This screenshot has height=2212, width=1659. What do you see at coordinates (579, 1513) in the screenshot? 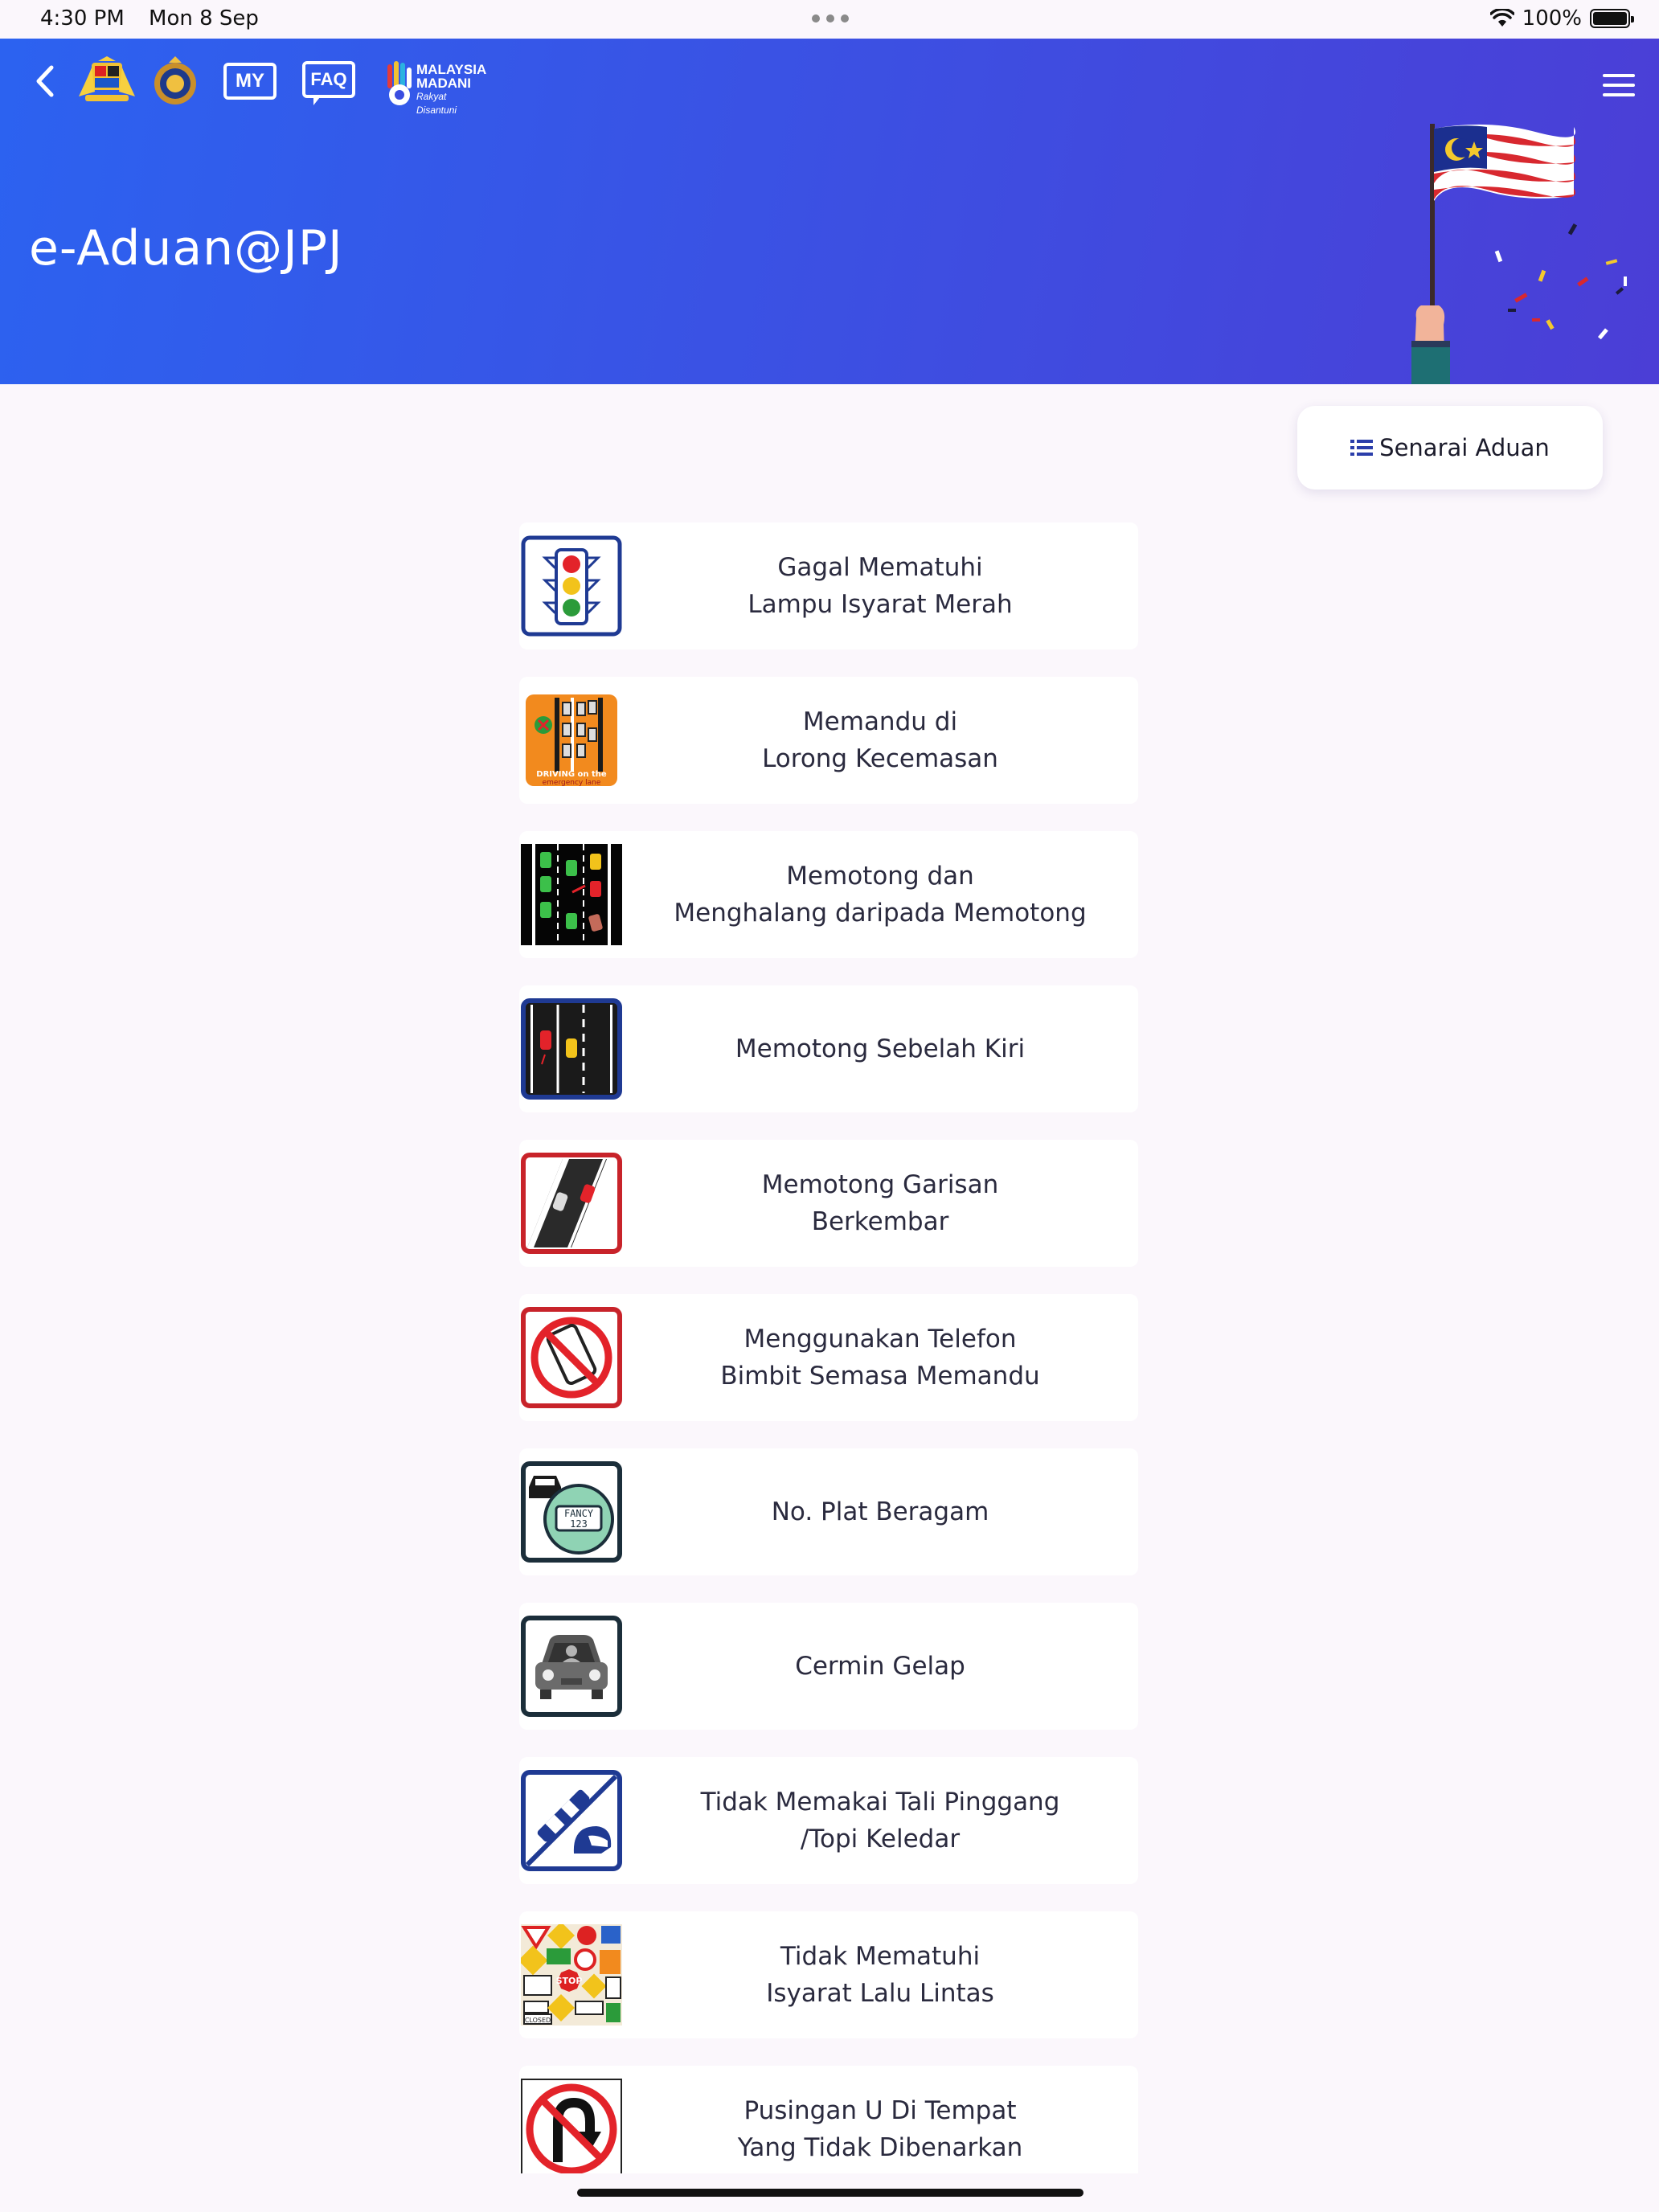
I see `plate-caption-1: FANCY` at bounding box center [579, 1513].